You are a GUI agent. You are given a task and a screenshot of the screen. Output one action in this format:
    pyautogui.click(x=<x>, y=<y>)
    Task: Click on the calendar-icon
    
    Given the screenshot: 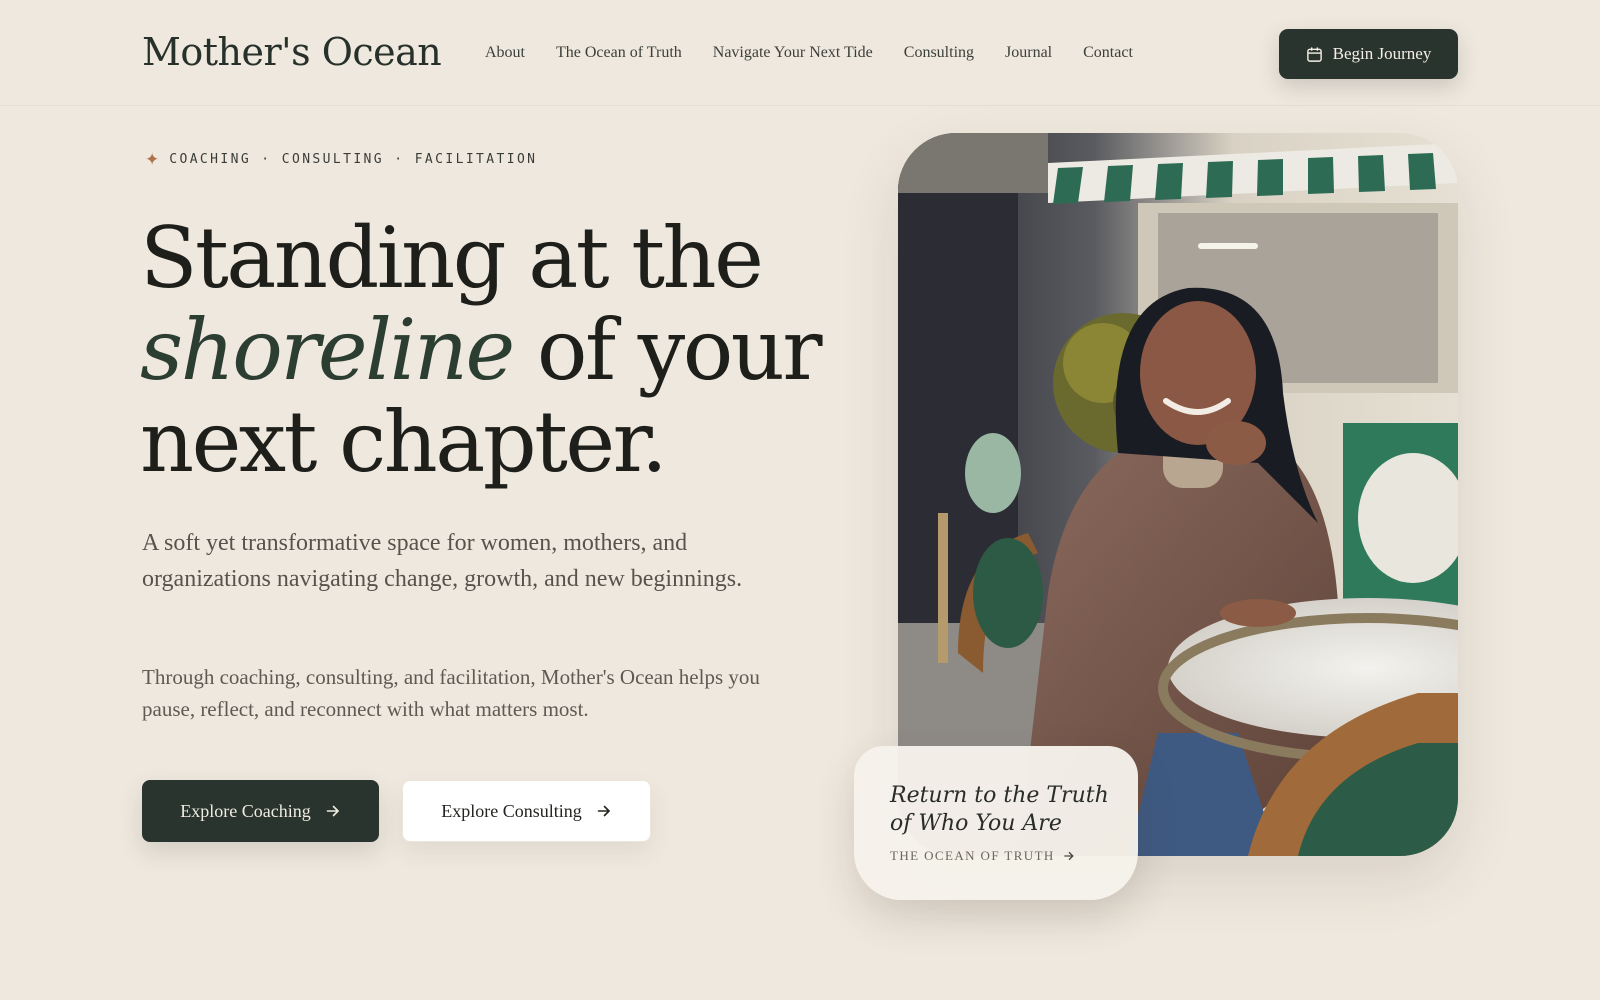 What is the action you would take?
    pyautogui.click(x=1314, y=54)
    